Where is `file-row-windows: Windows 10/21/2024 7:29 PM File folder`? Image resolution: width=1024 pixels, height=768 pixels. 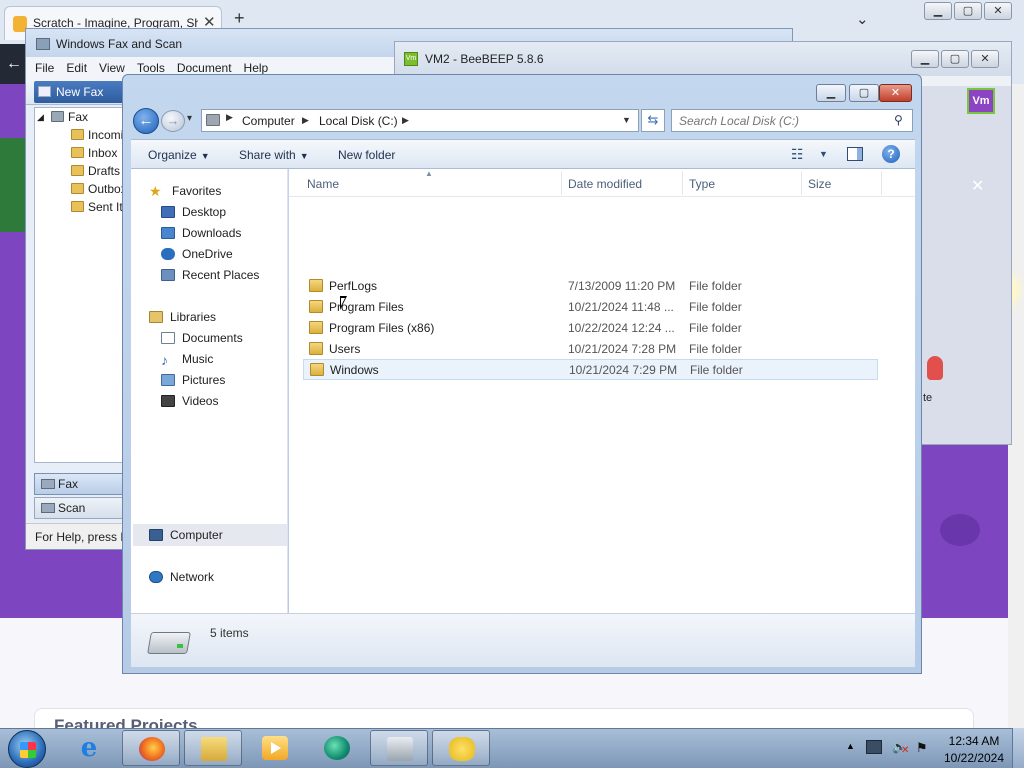 file-row-windows: Windows 10/21/2024 7:29 PM File folder is located at coordinates (590, 369).